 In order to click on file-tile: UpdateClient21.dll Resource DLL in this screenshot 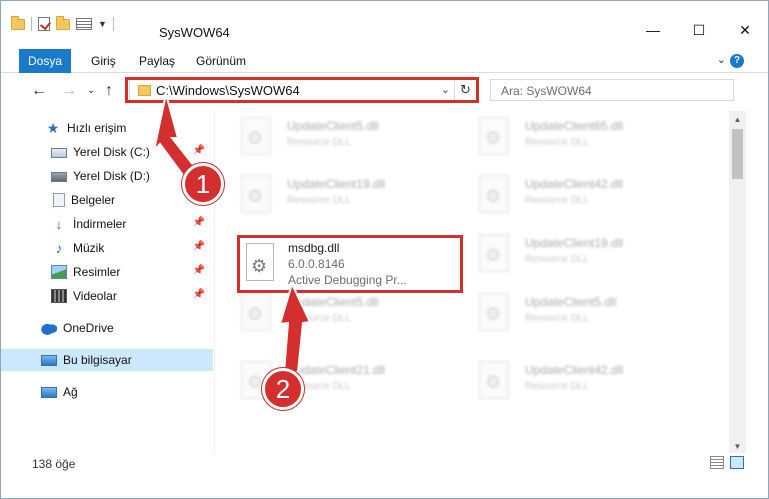, I will do `click(325, 382)`.